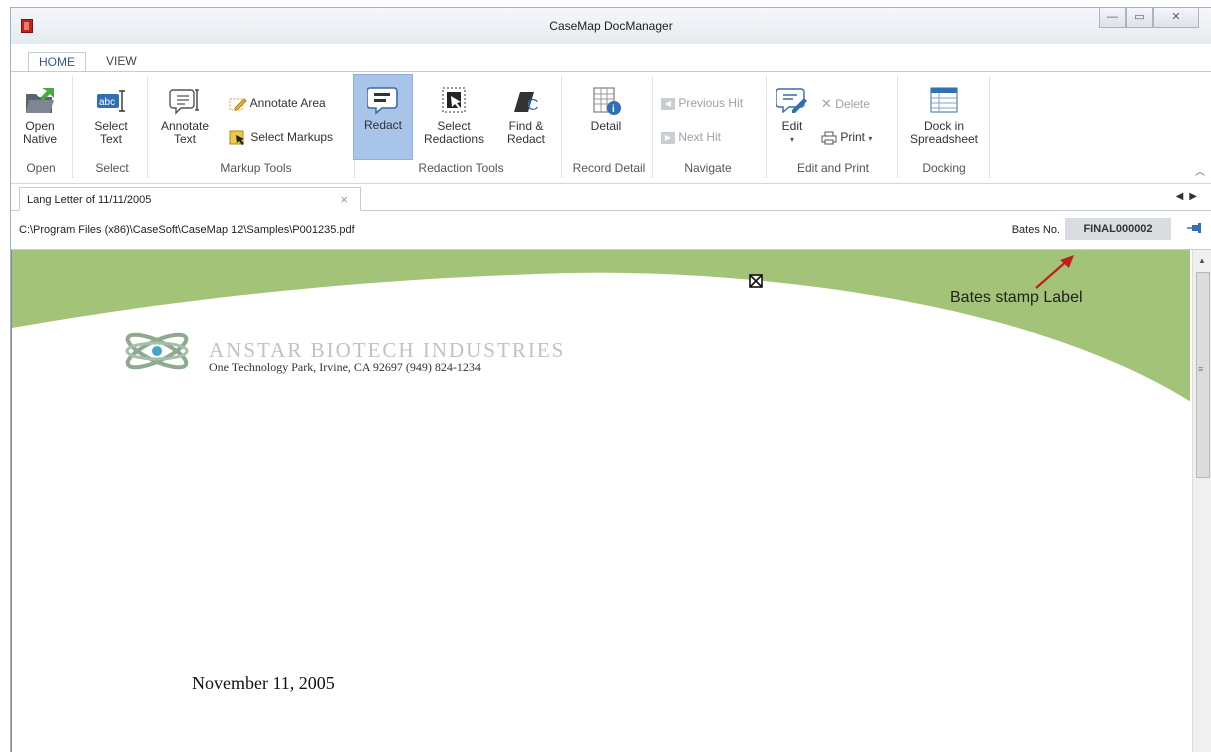 The width and height of the screenshot is (1211, 752). What do you see at coordinates (236, 137) in the screenshot?
I see `select-markups-icon` at bounding box center [236, 137].